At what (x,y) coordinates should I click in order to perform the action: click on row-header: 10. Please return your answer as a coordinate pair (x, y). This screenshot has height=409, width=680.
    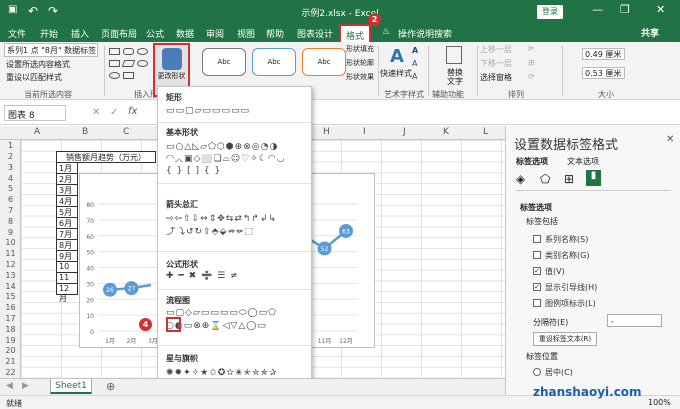
    Looking at the image, I should click on (10, 242).